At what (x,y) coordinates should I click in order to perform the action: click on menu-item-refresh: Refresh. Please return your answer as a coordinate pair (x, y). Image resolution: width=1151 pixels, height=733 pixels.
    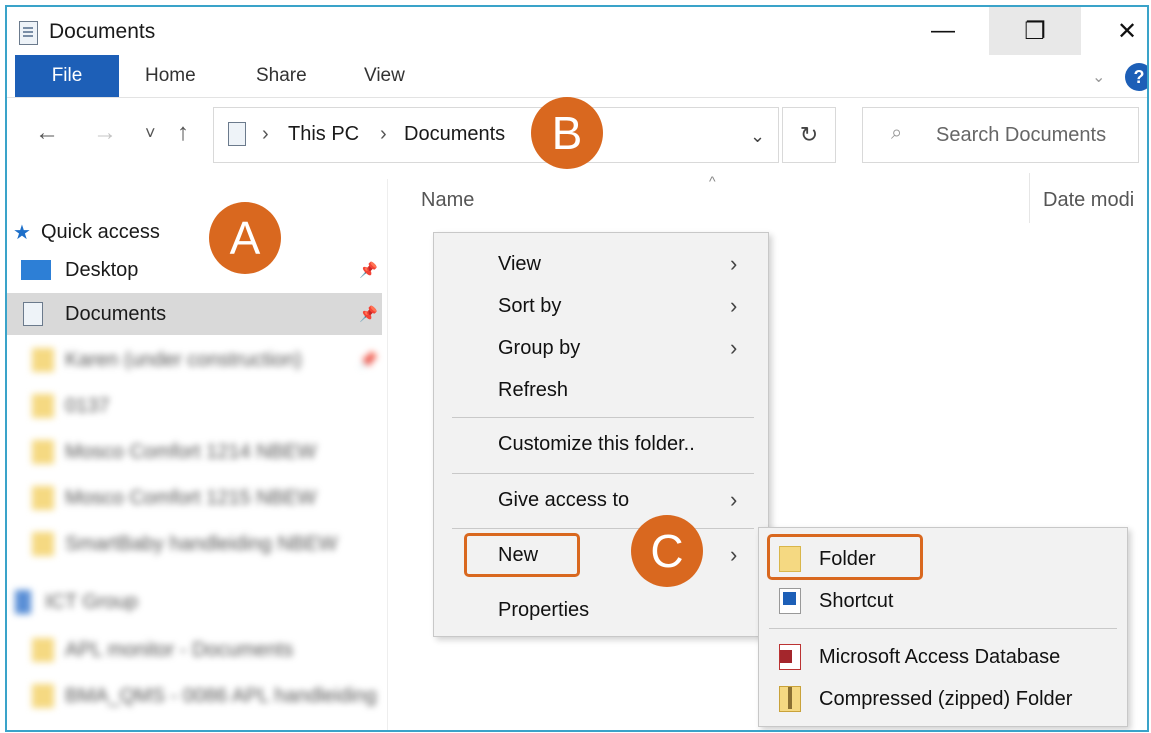
    Looking at the image, I should click on (533, 390).